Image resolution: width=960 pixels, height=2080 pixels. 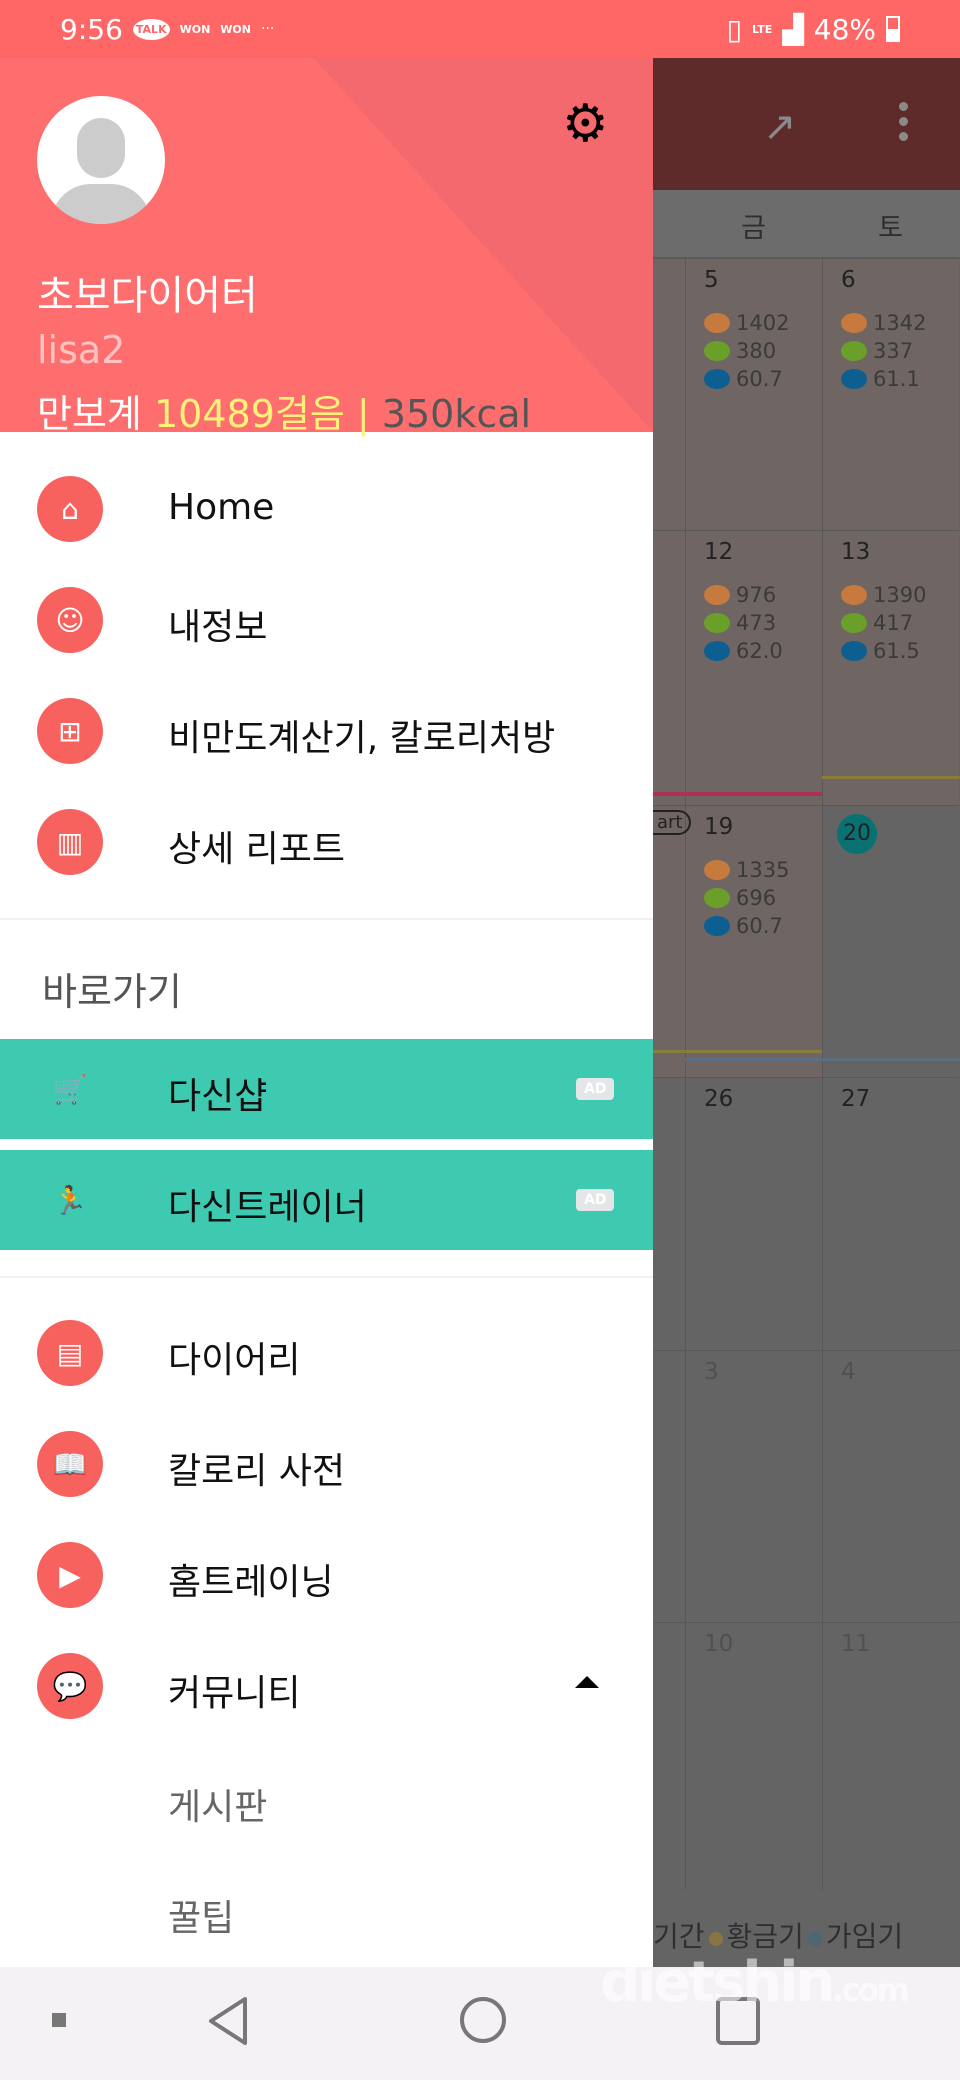 What do you see at coordinates (719, 1099) in the screenshot?
I see `day-number: 26` at bounding box center [719, 1099].